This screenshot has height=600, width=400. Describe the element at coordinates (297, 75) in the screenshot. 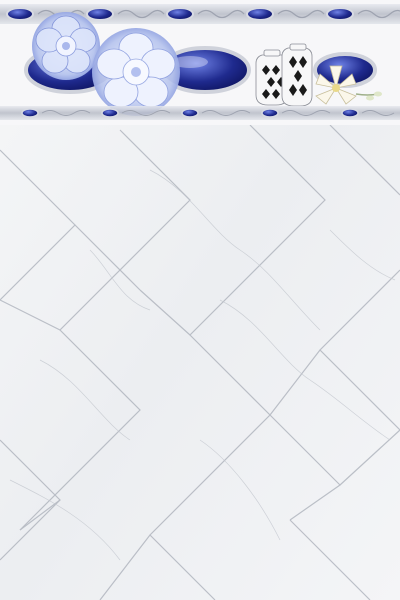

I see `vase-icon` at that location.